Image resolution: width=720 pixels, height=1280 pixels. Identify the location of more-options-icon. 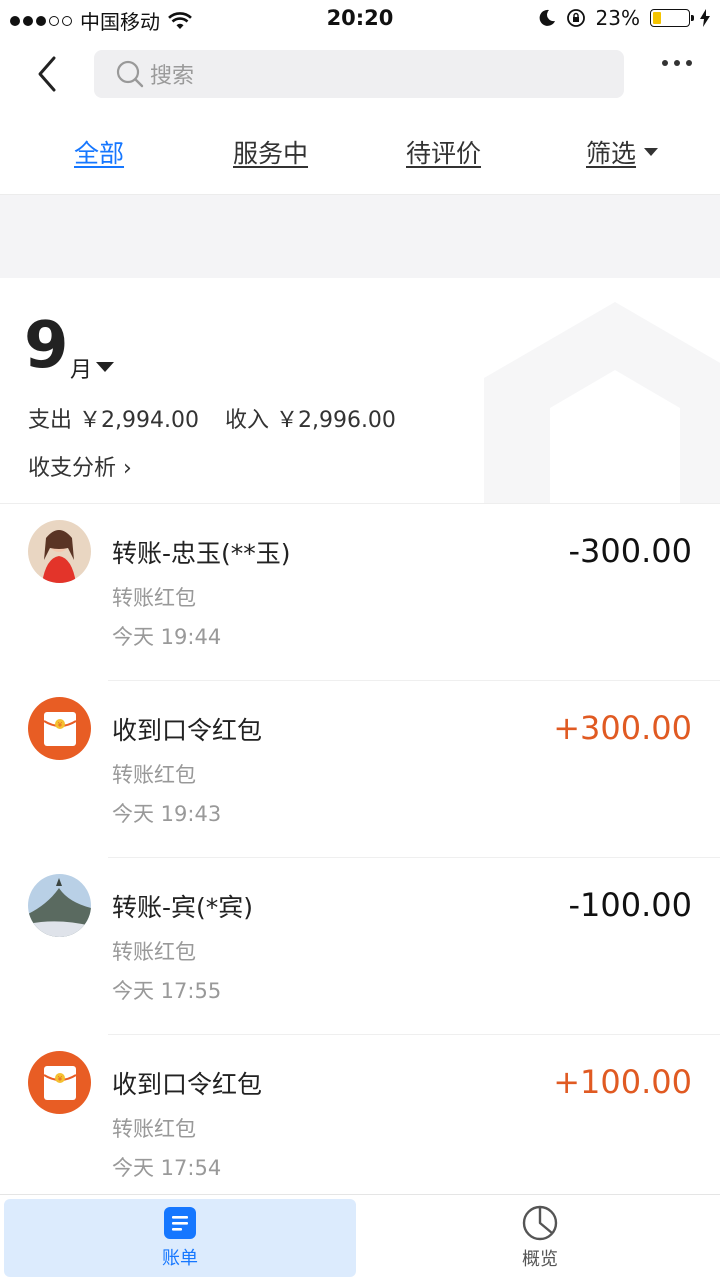
(677, 63).